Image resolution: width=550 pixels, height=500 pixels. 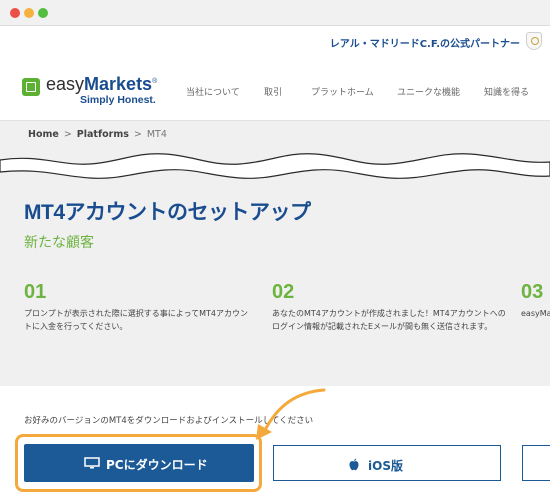 I want to click on logo-tagline: Simply Honest., so click(x=118, y=100).